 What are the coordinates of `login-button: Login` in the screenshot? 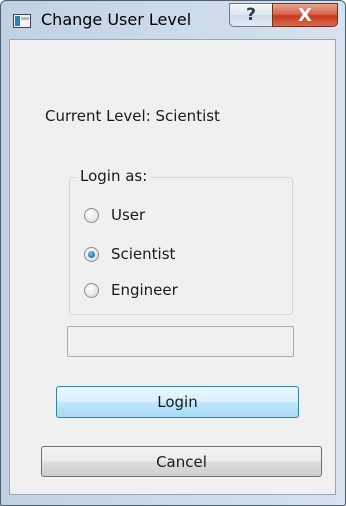 It's located at (177, 402).